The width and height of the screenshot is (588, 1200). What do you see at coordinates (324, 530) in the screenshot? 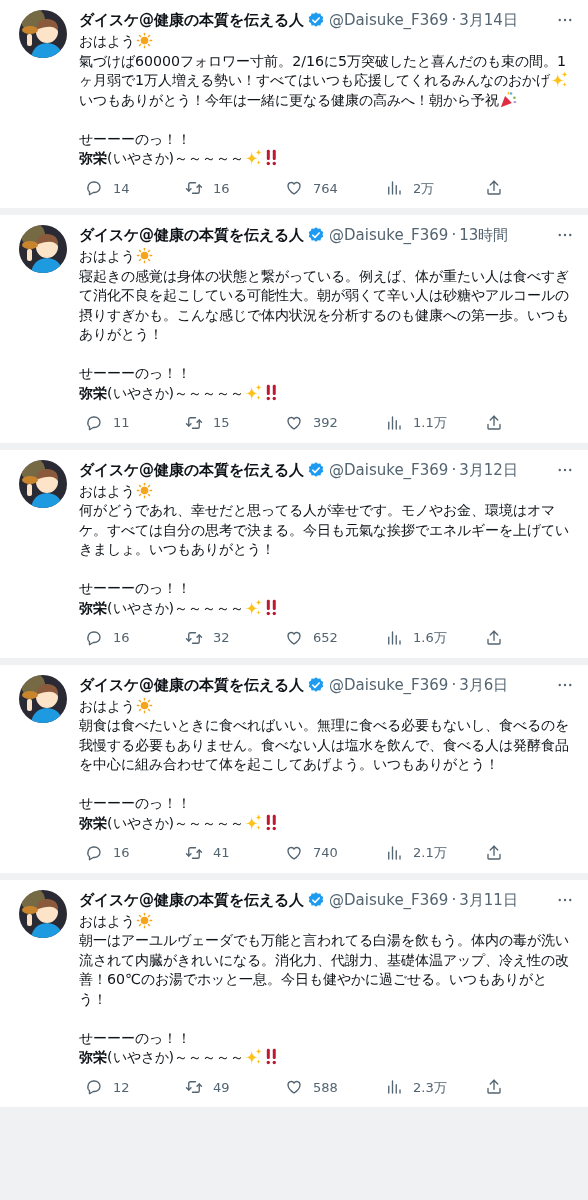
I see `tweet-text: 何がどうであれ、幸せだと思ってる人が幸せです。モノやお金、環境はオマケ。すべては自分の思考で決まる。今日も元氣な挨拶でエネルギーを上げていきましょ。いつもありがとう！` at bounding box center [324, 530].